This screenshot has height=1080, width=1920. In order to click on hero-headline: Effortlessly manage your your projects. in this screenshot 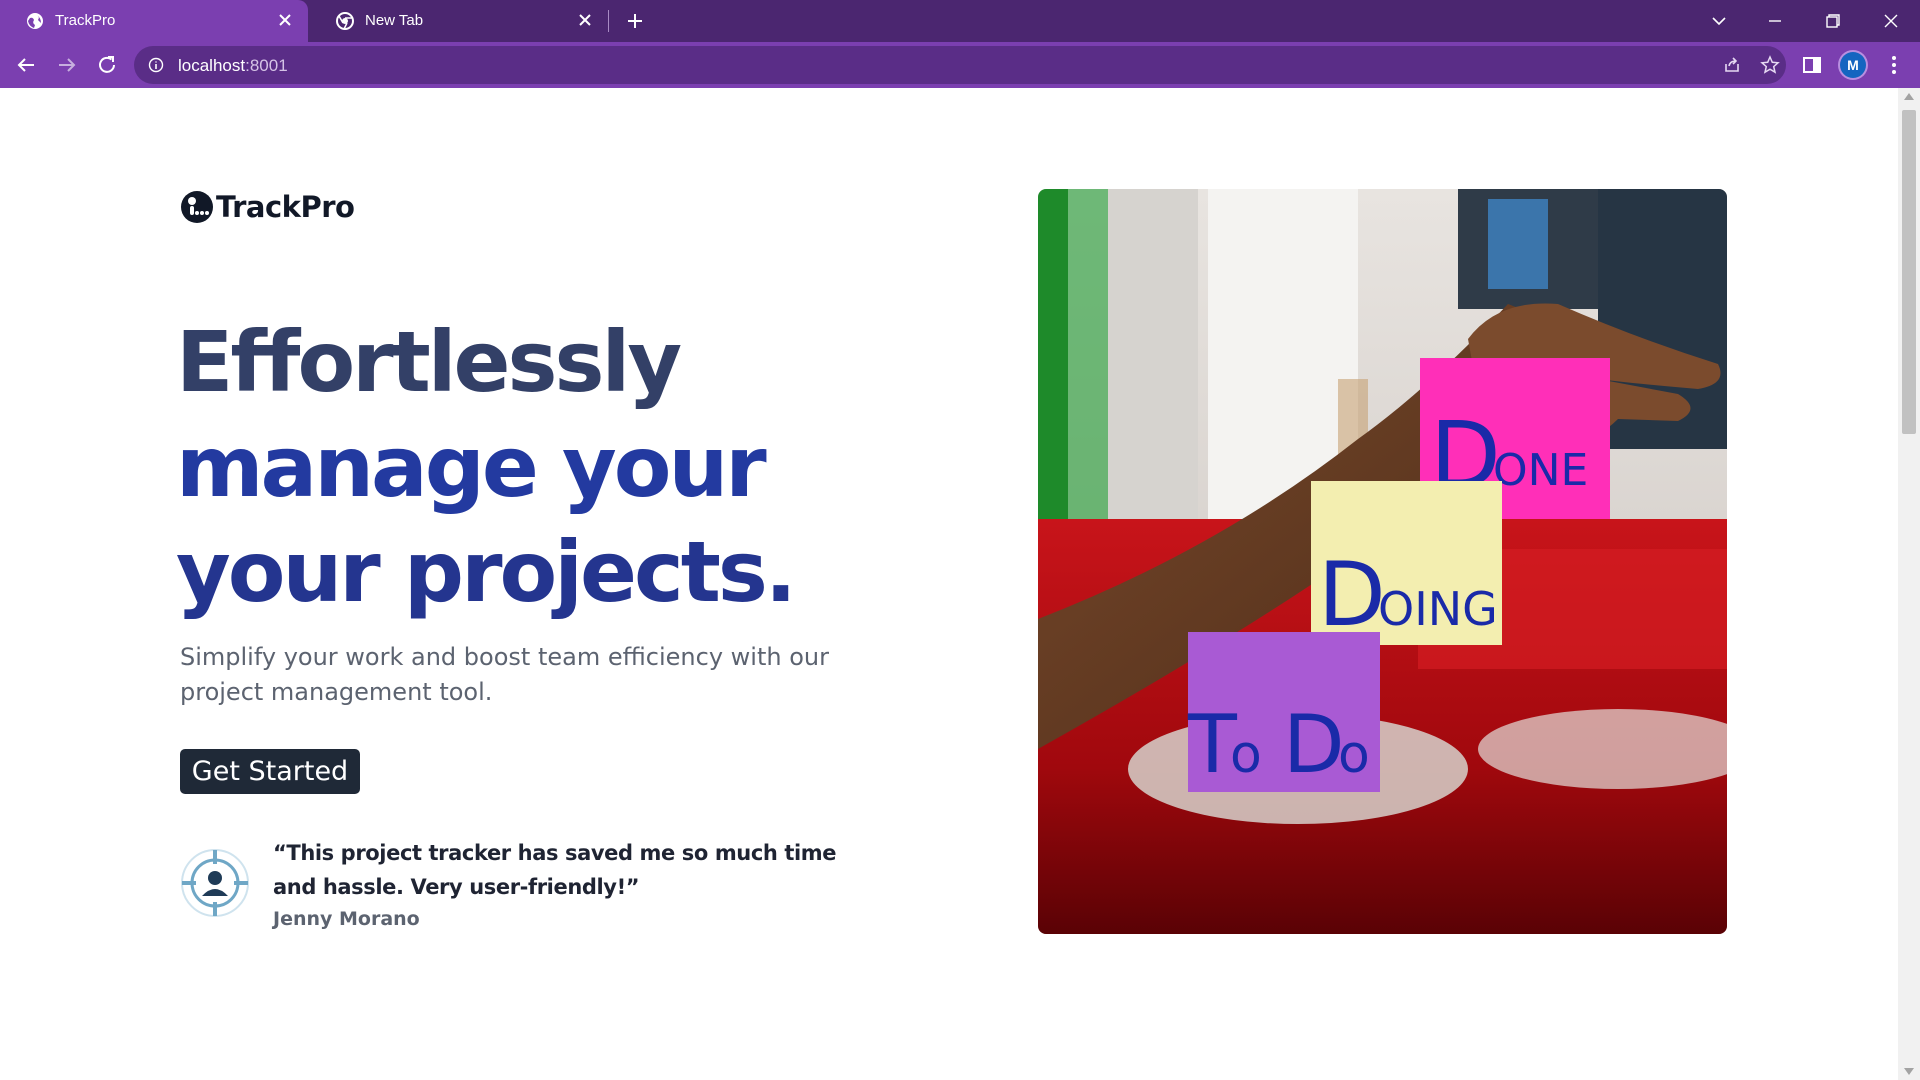, I will do `click(536, 467)`.